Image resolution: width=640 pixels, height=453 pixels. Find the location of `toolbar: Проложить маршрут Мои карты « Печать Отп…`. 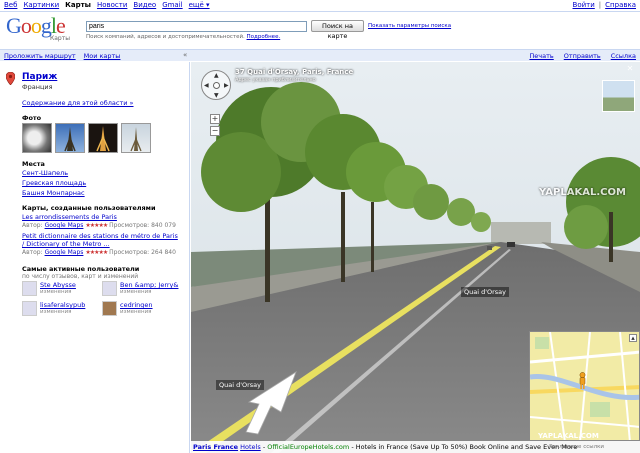

toolbar: Проложить маршрут Мои карты « Печать Отп… is located at coordinates (320, 55).